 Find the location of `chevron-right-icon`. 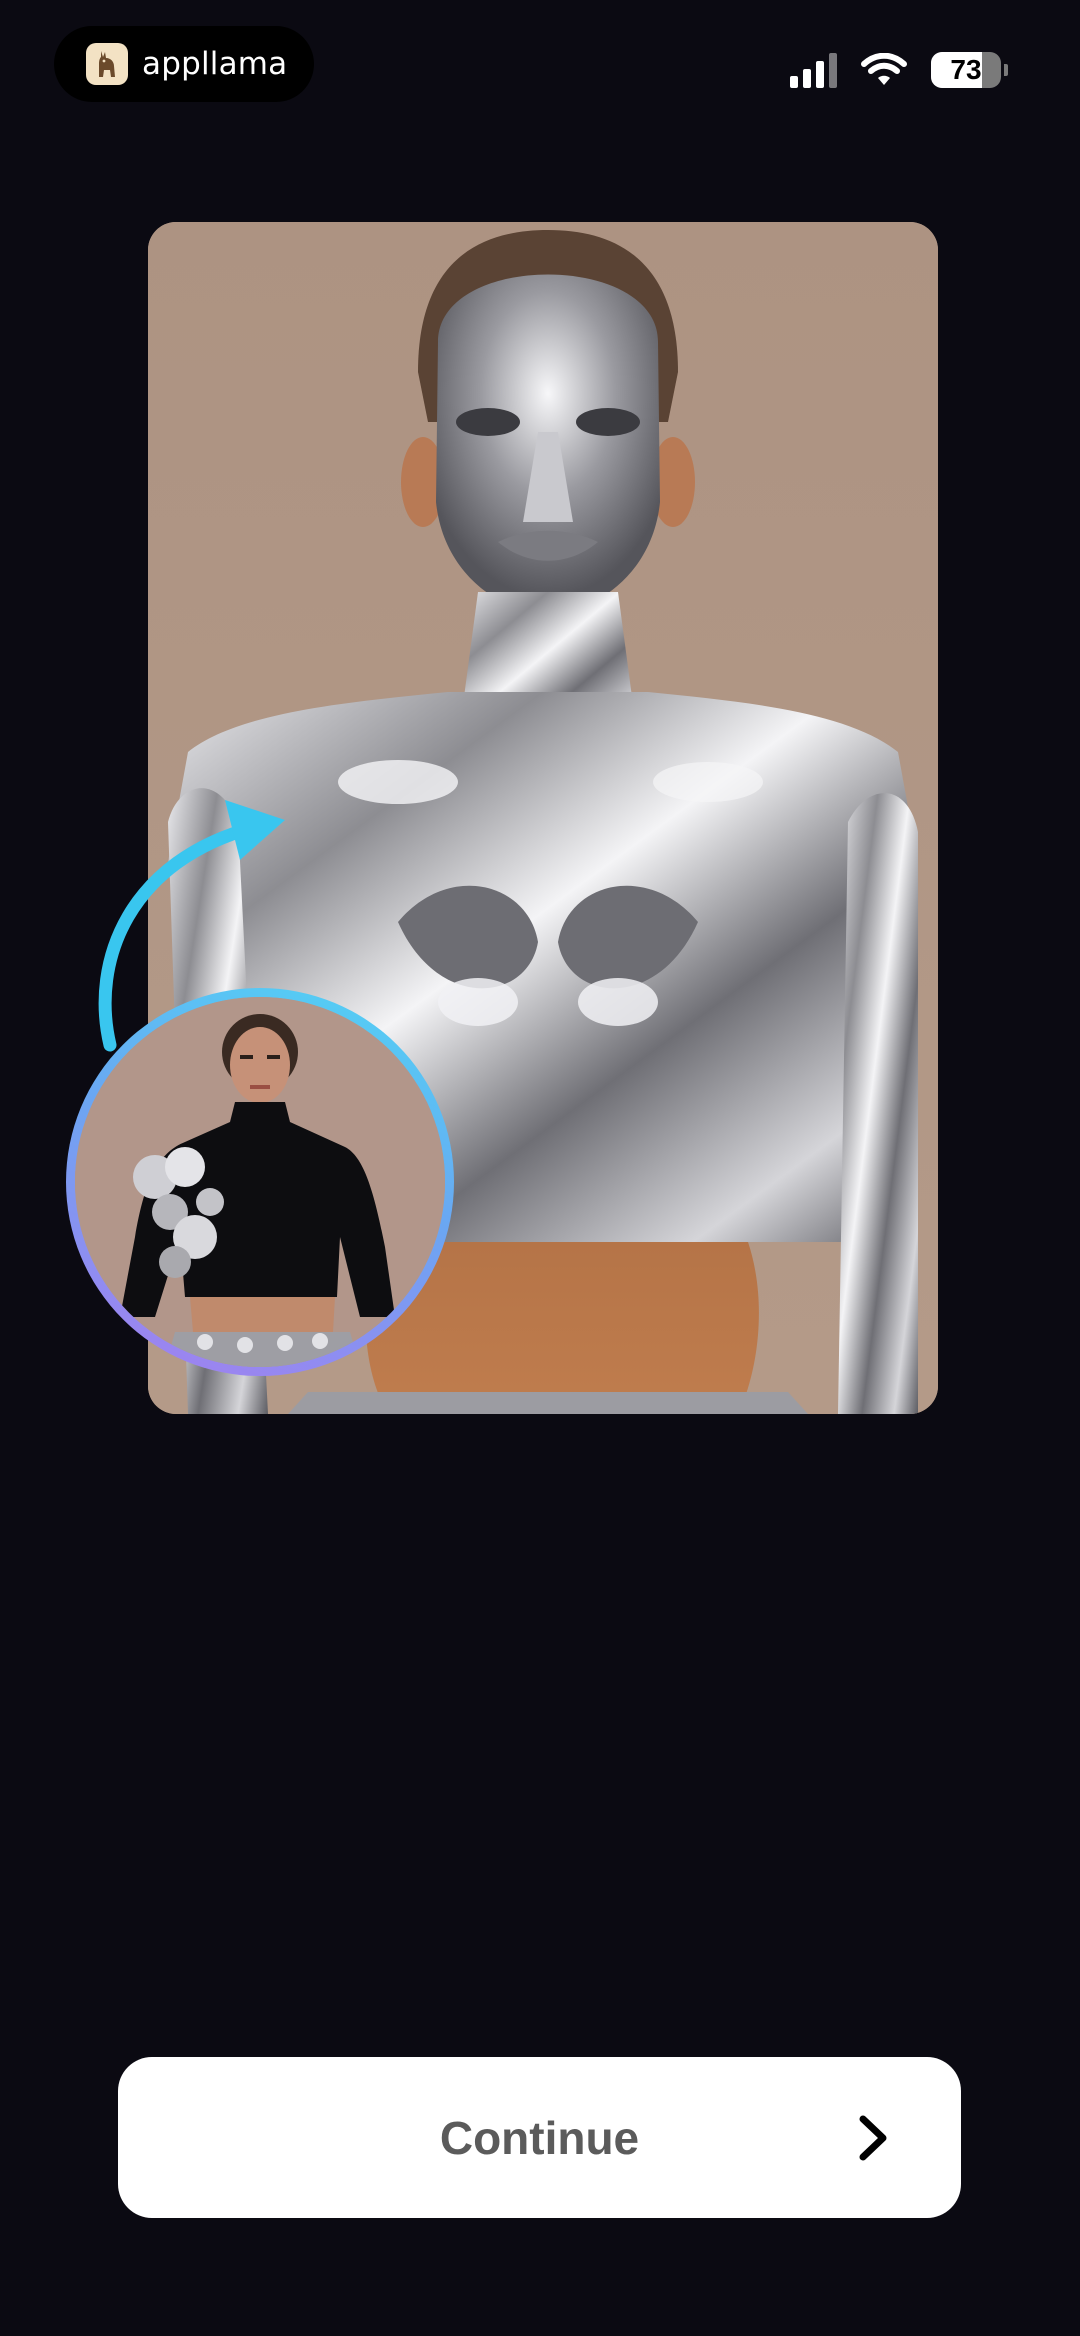

chevron-right-icon is located at coordinates (873, 2137).